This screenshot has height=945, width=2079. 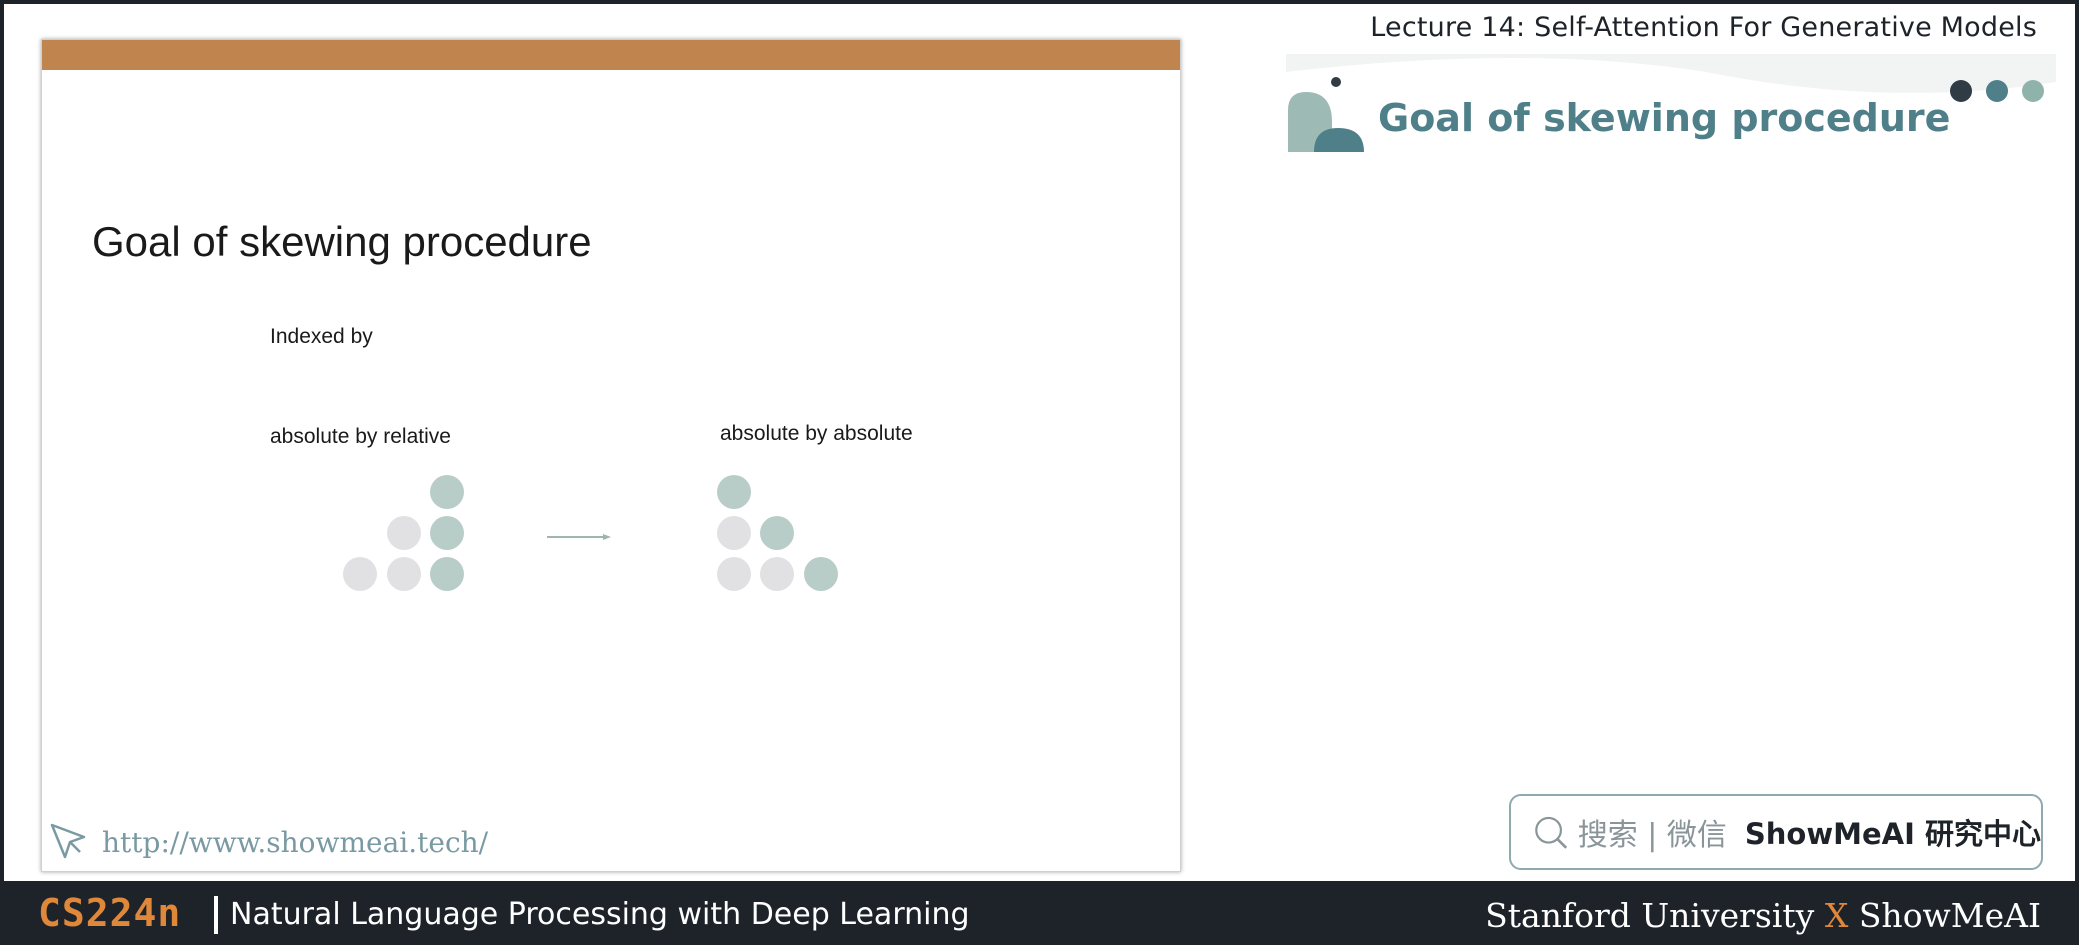 I want to click on search-box: 搜索 | 微信 ShowMeAI 研究中心, so click(x=1776, y=832).